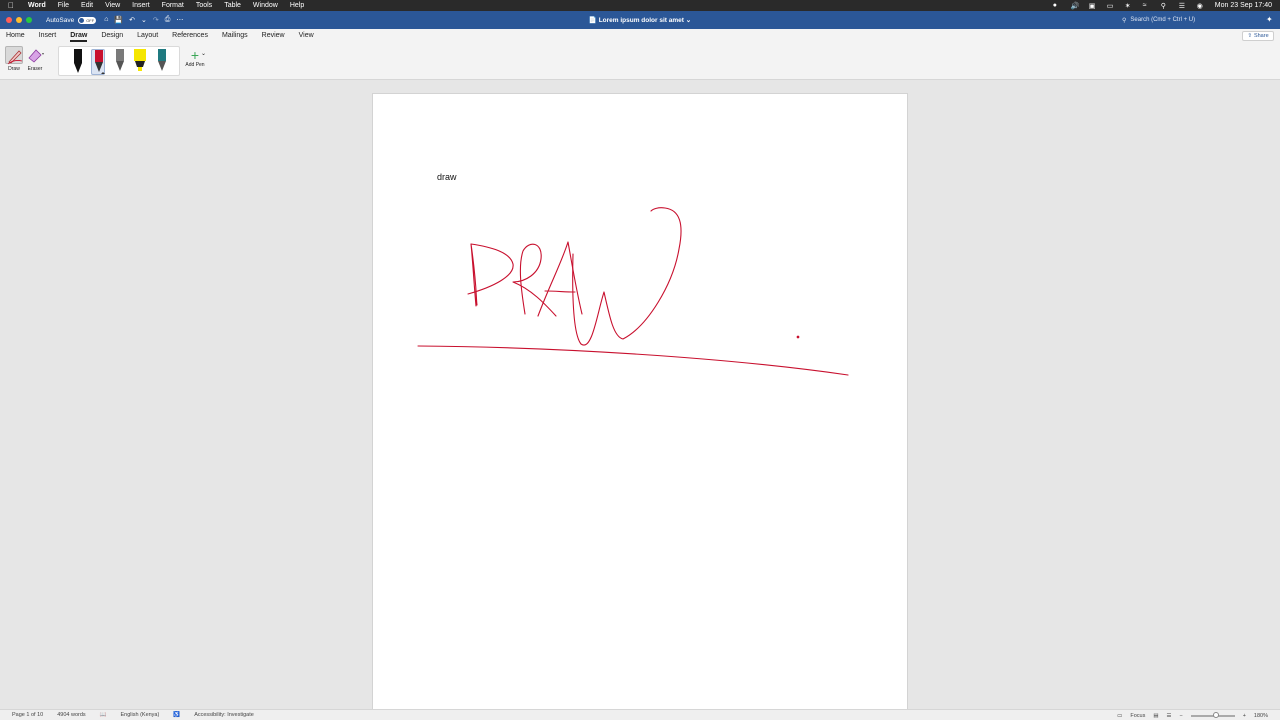  Describe the element at coordinates (106, 20) in the screenshot. I see `home-icon: ⌂` at that location.